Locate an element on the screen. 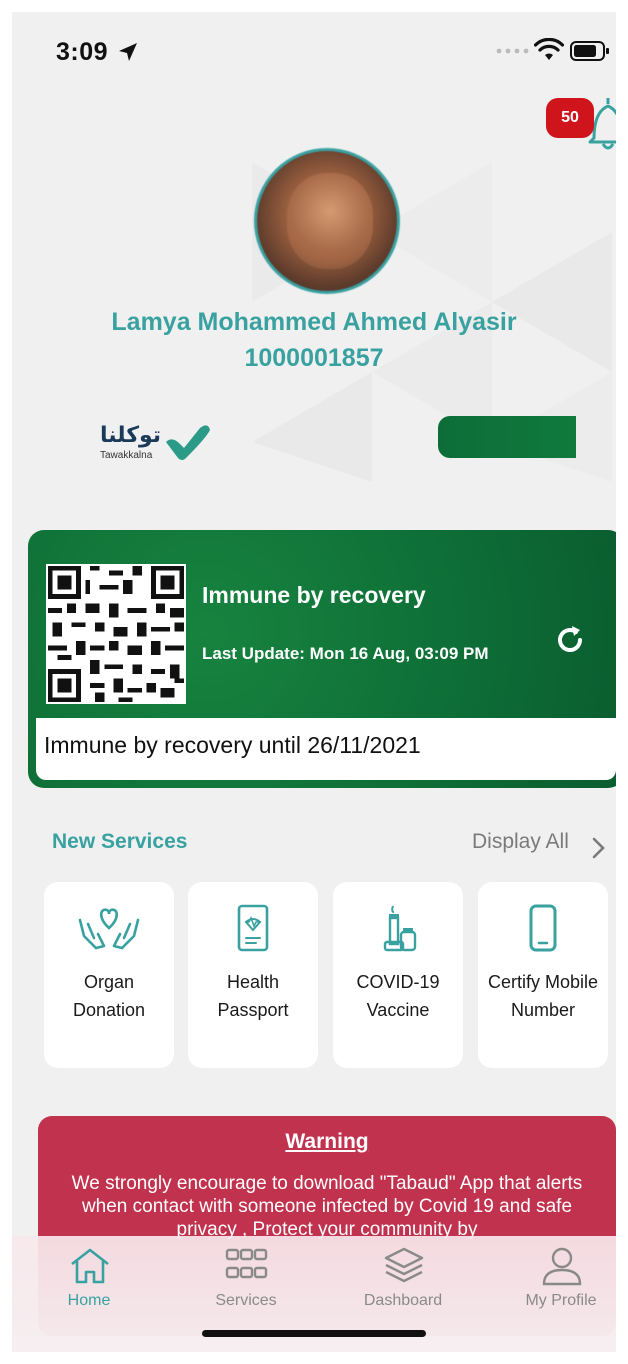 The width and height of the screenshot is (628, 1364). tab-label: Services is located at coordinates (246, 1300).